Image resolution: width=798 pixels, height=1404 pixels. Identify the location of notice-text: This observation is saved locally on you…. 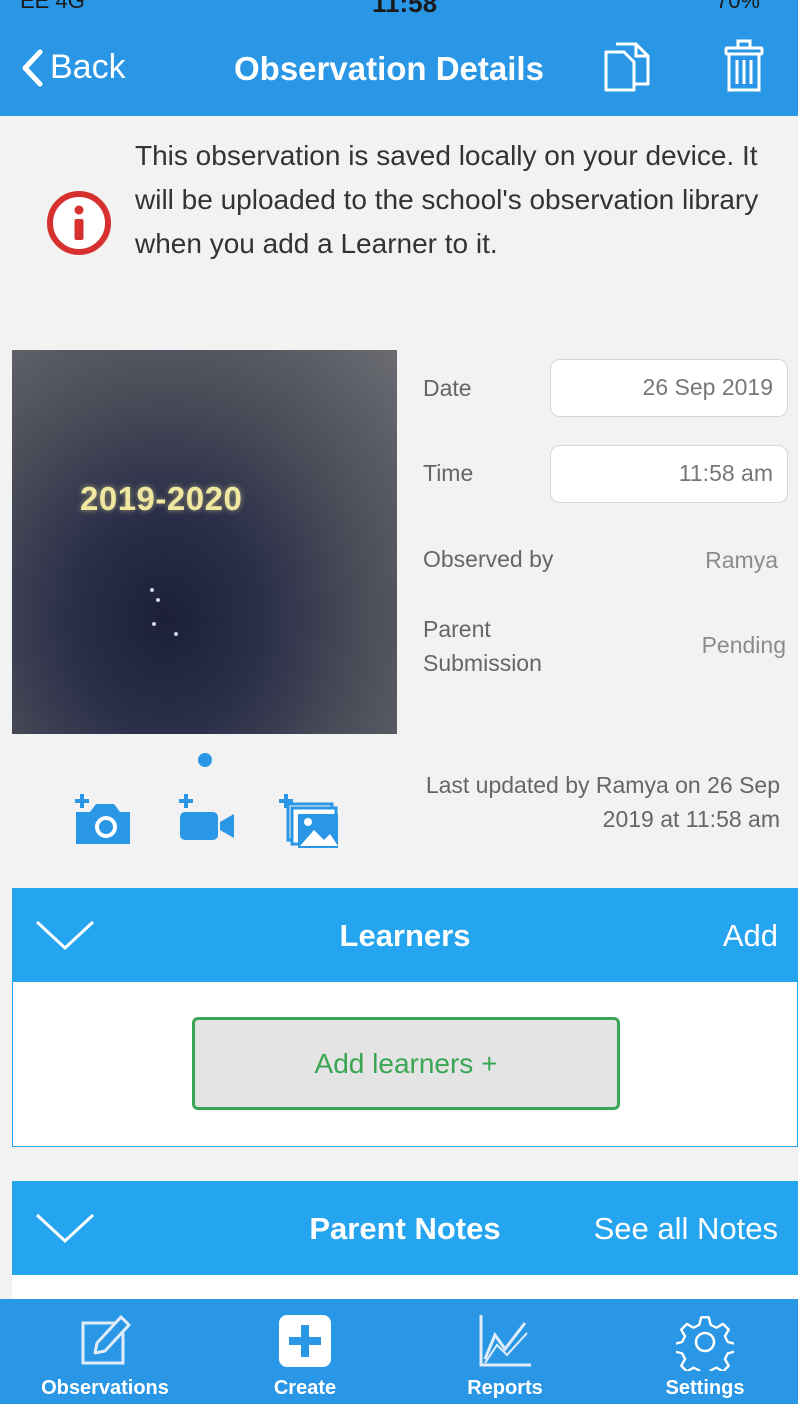
(447, 199).